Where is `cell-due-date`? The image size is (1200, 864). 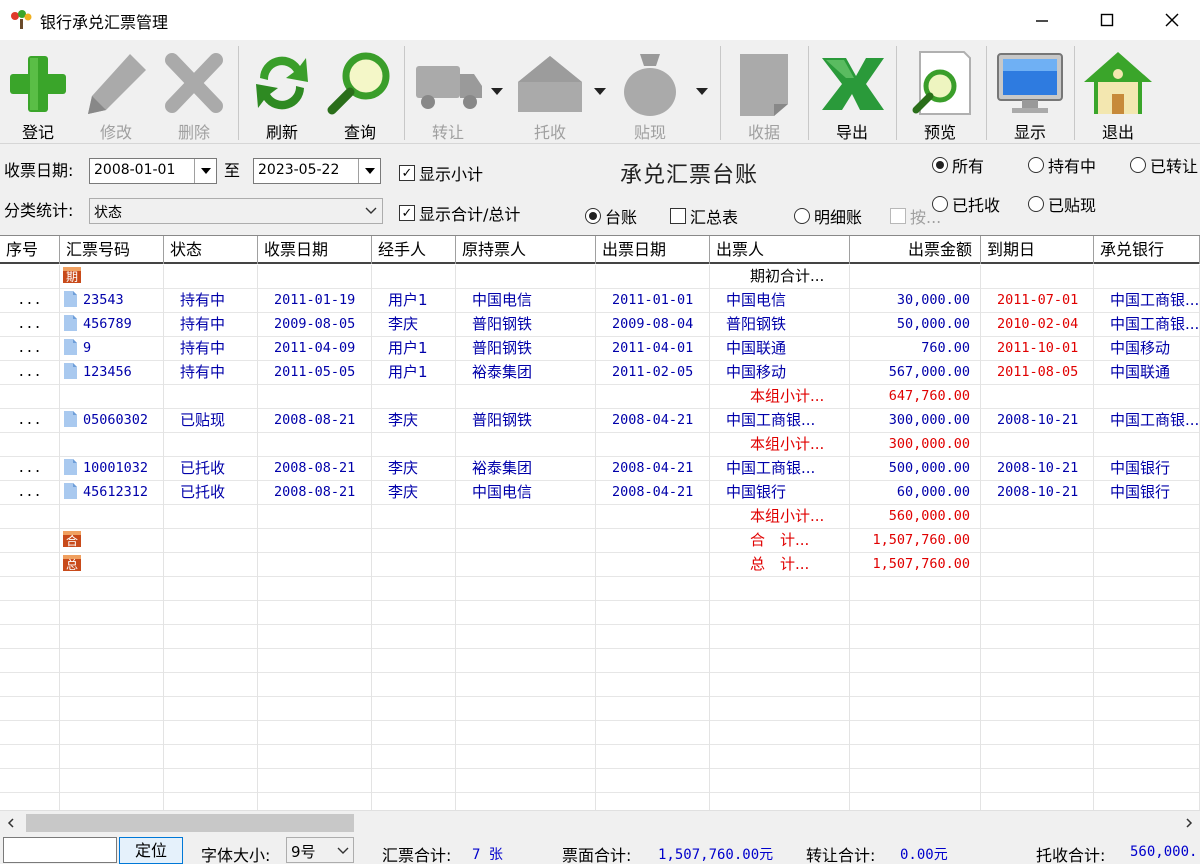
cell-due-date is located at coordinates (1037, 397).